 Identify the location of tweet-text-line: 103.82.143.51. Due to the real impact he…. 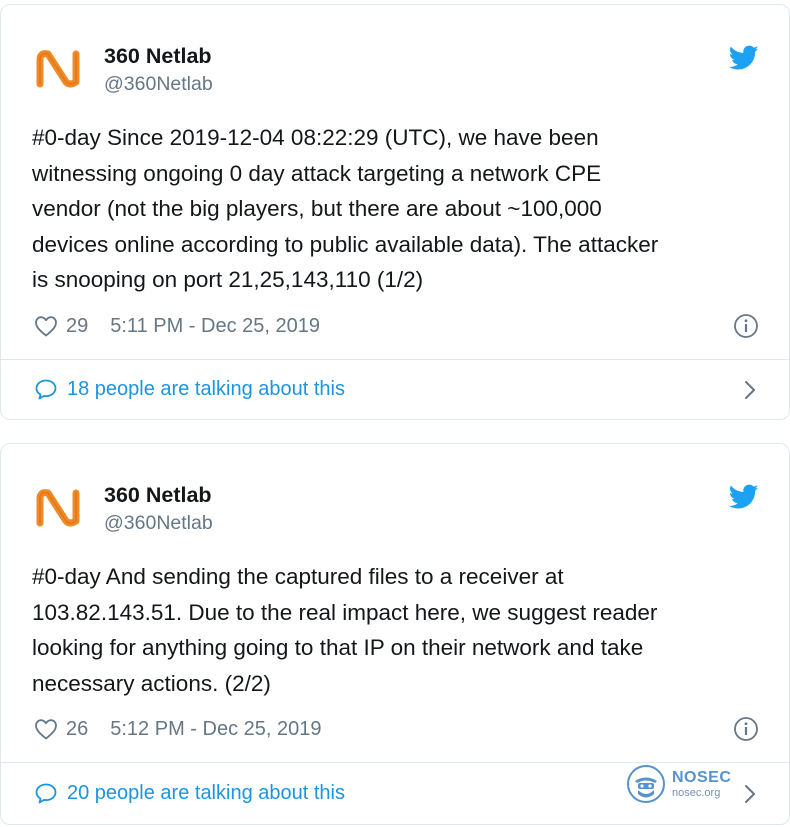
(345, 612).